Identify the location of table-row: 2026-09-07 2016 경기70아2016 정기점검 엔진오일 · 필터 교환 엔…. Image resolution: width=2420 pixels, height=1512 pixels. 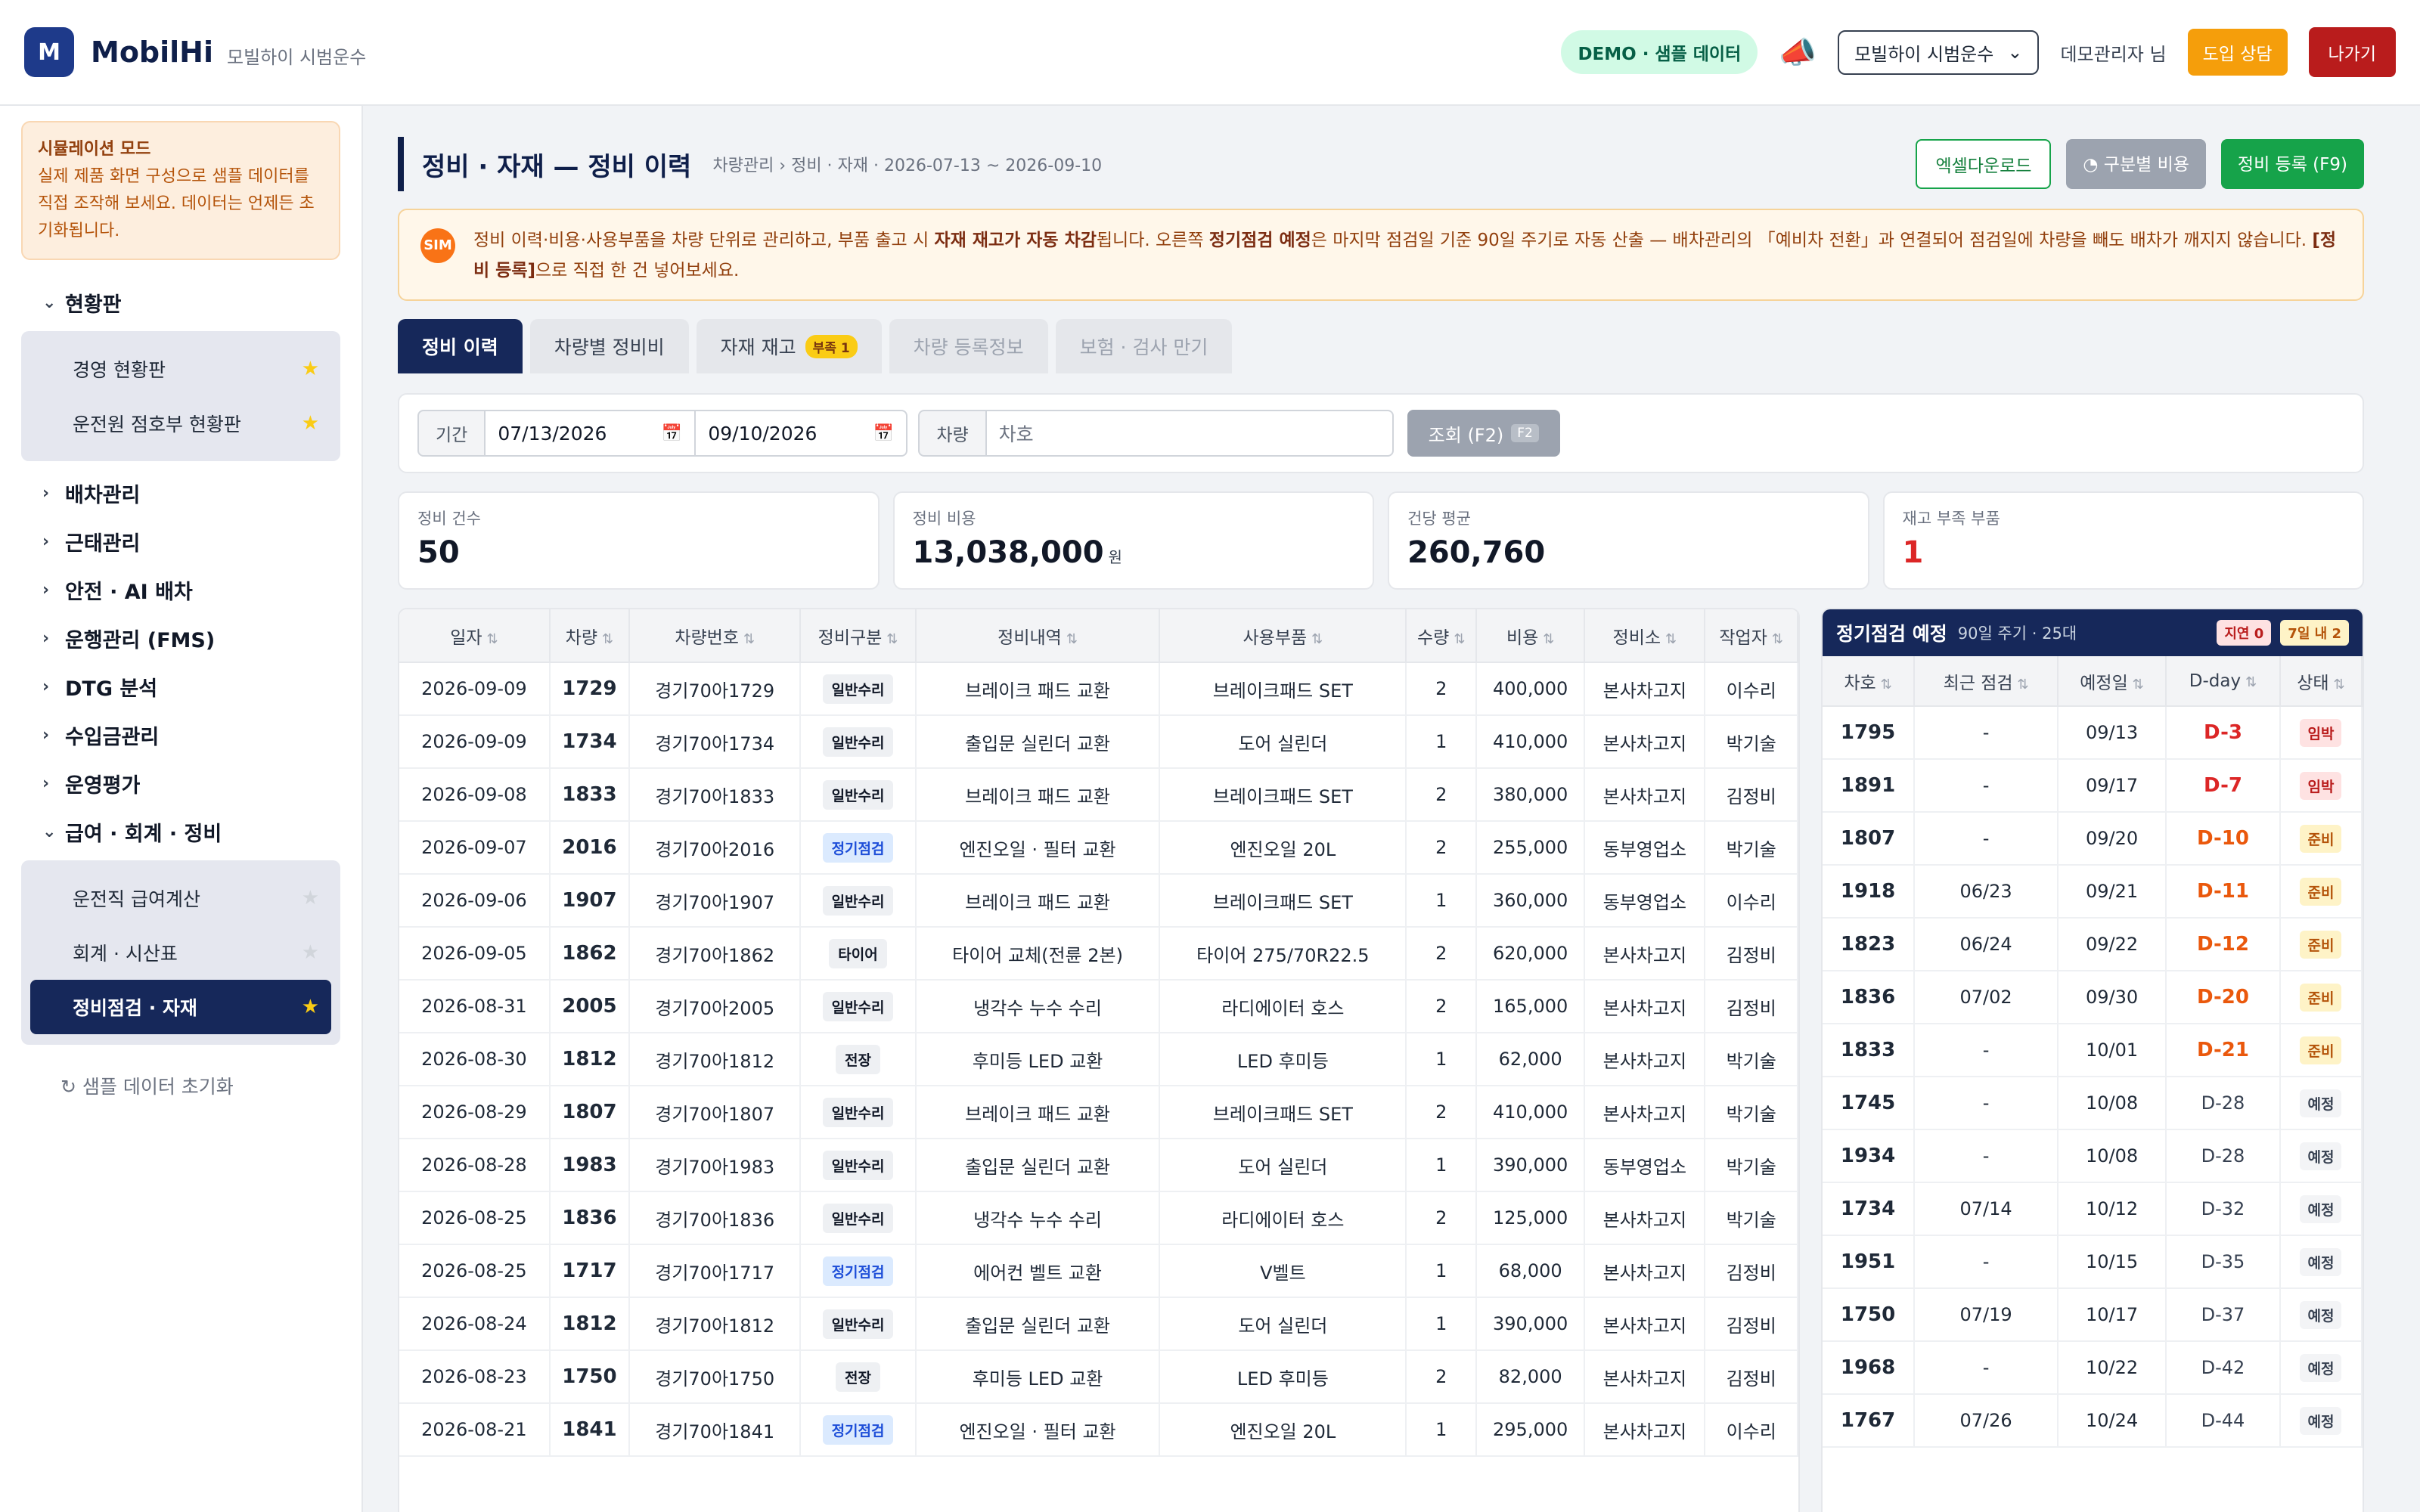
(1098, 848).